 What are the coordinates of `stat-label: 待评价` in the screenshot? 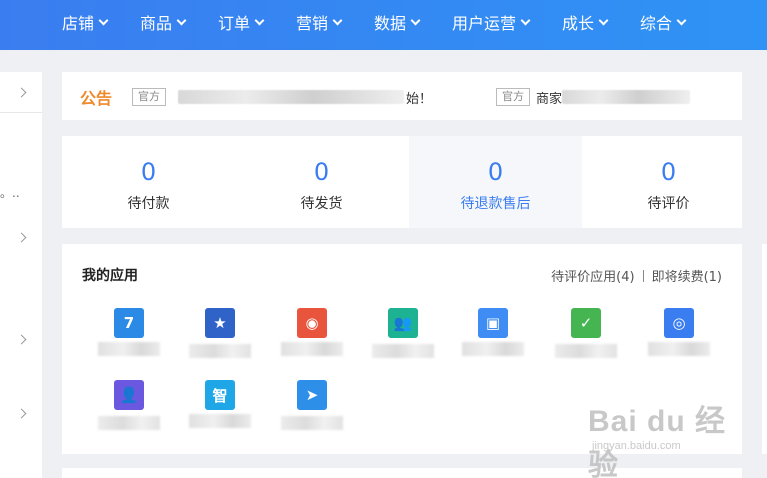 It's located at (668, 204).